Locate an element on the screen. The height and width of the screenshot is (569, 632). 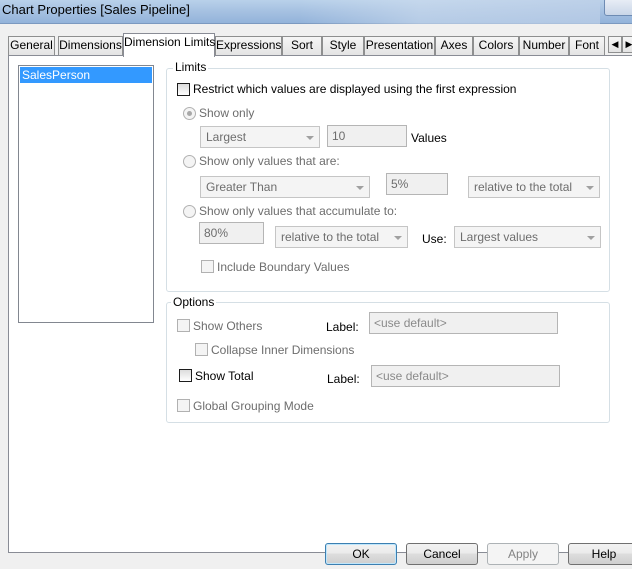
apply-button: Apply is located at coordinates (523, 554).